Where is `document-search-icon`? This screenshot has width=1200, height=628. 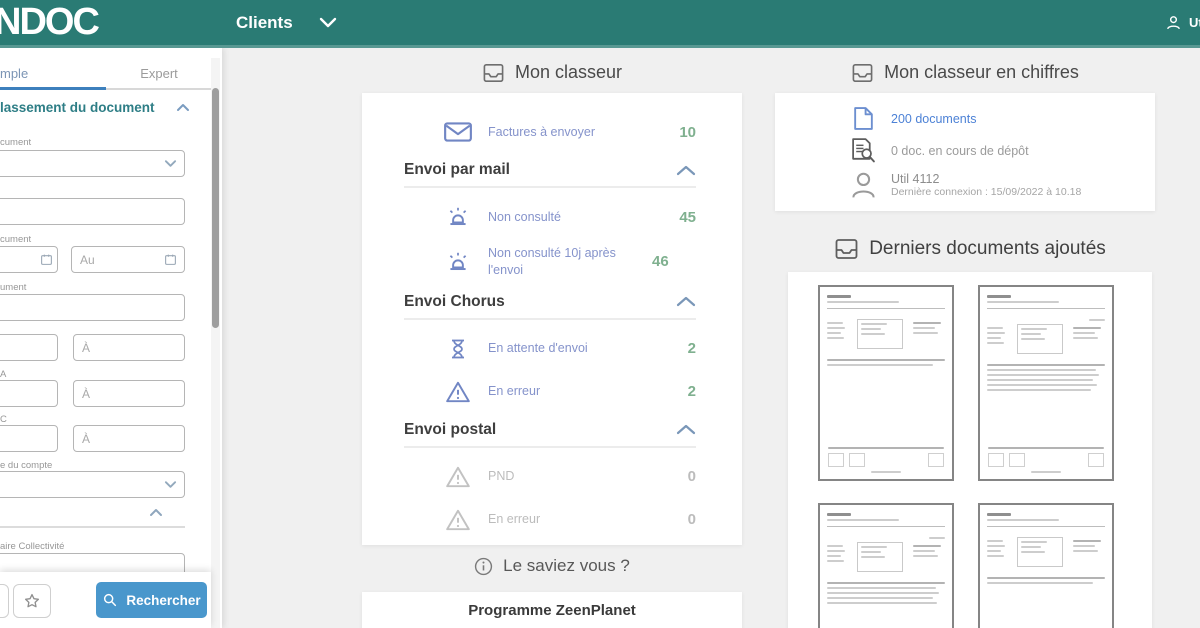
document-search-icon is located at coordinates (863, 150).